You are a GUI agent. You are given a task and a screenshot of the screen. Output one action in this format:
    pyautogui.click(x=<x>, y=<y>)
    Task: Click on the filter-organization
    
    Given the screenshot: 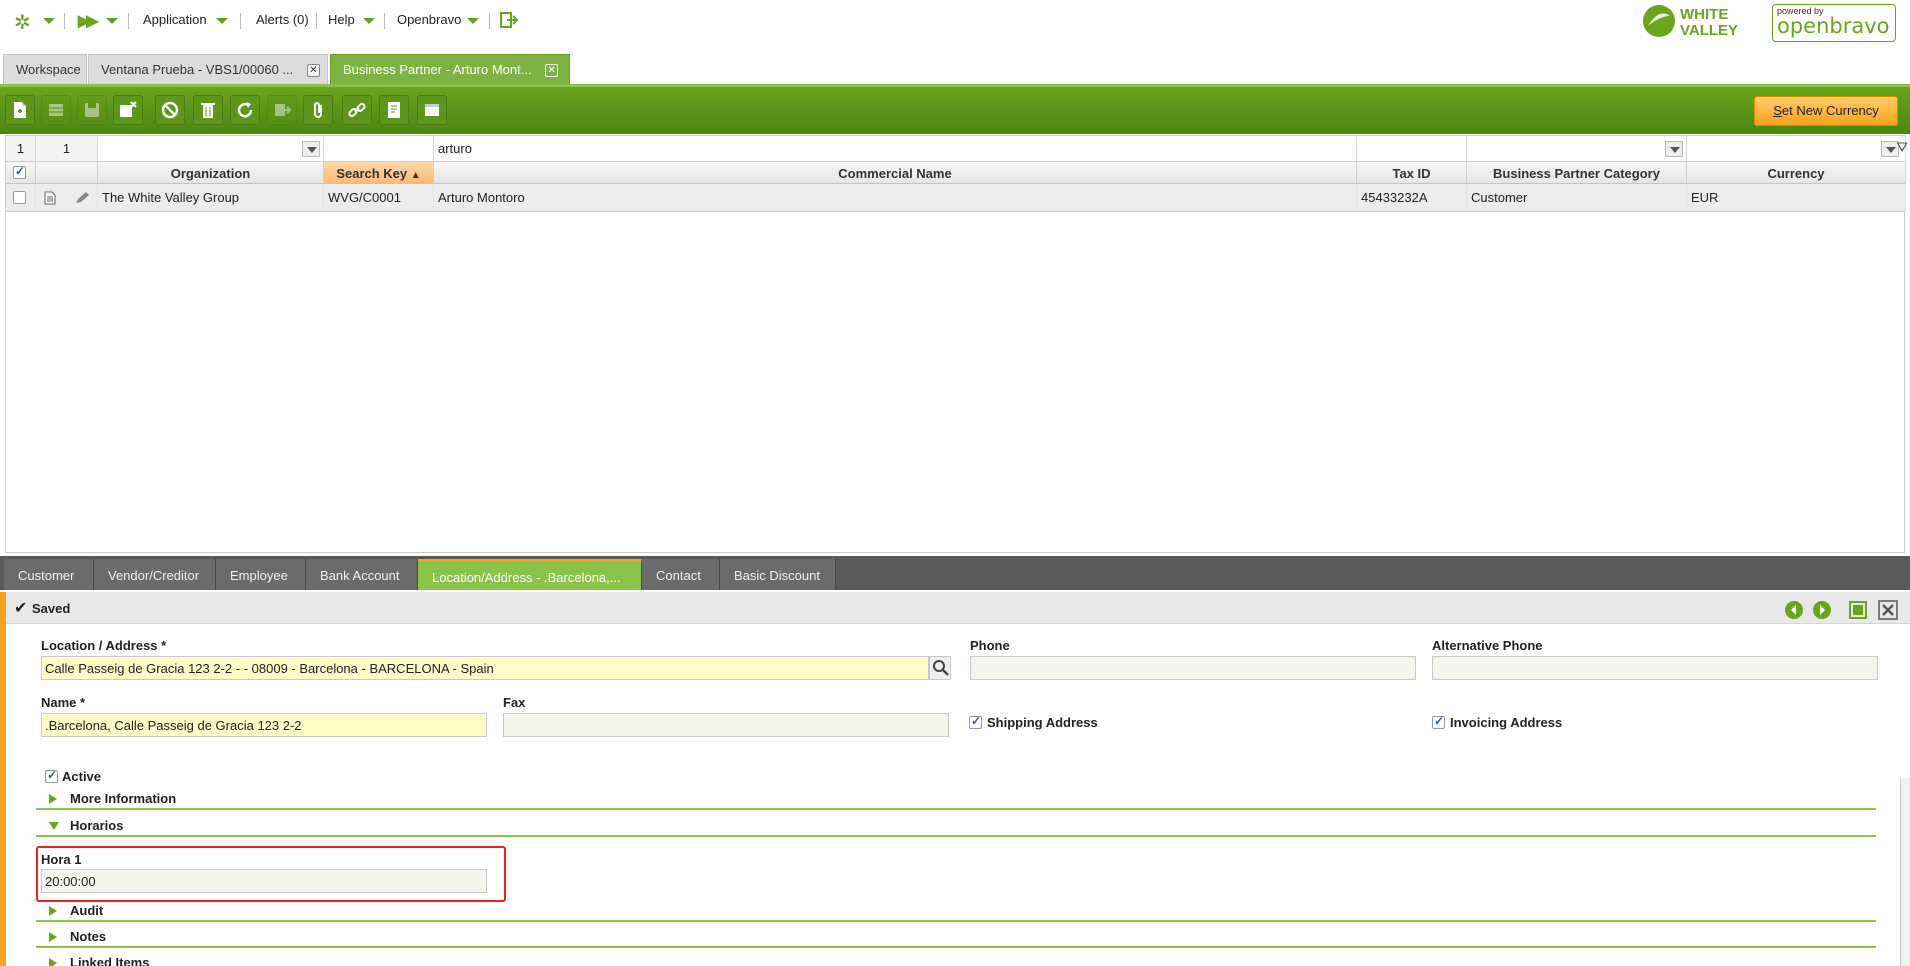 What is the action you would take?
    pyautogui.click(x=211, y=149)
    